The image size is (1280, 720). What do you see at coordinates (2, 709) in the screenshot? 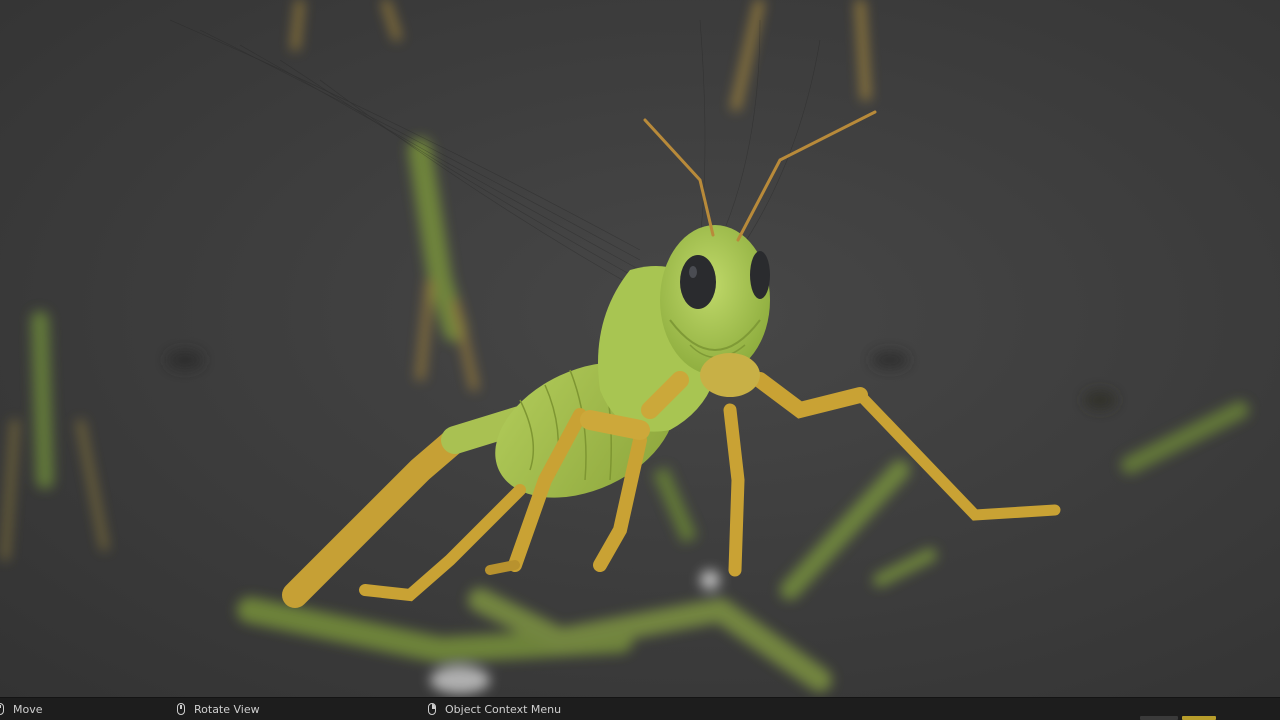
I see `mouse-left-icon` at bounding box center [2, 709].